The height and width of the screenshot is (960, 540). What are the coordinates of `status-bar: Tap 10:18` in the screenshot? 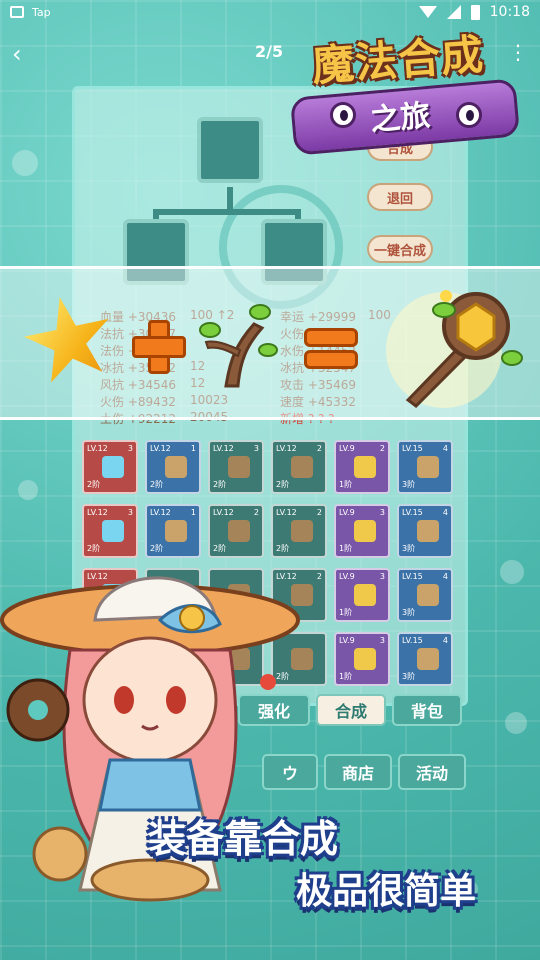 It's located at (270, 12).